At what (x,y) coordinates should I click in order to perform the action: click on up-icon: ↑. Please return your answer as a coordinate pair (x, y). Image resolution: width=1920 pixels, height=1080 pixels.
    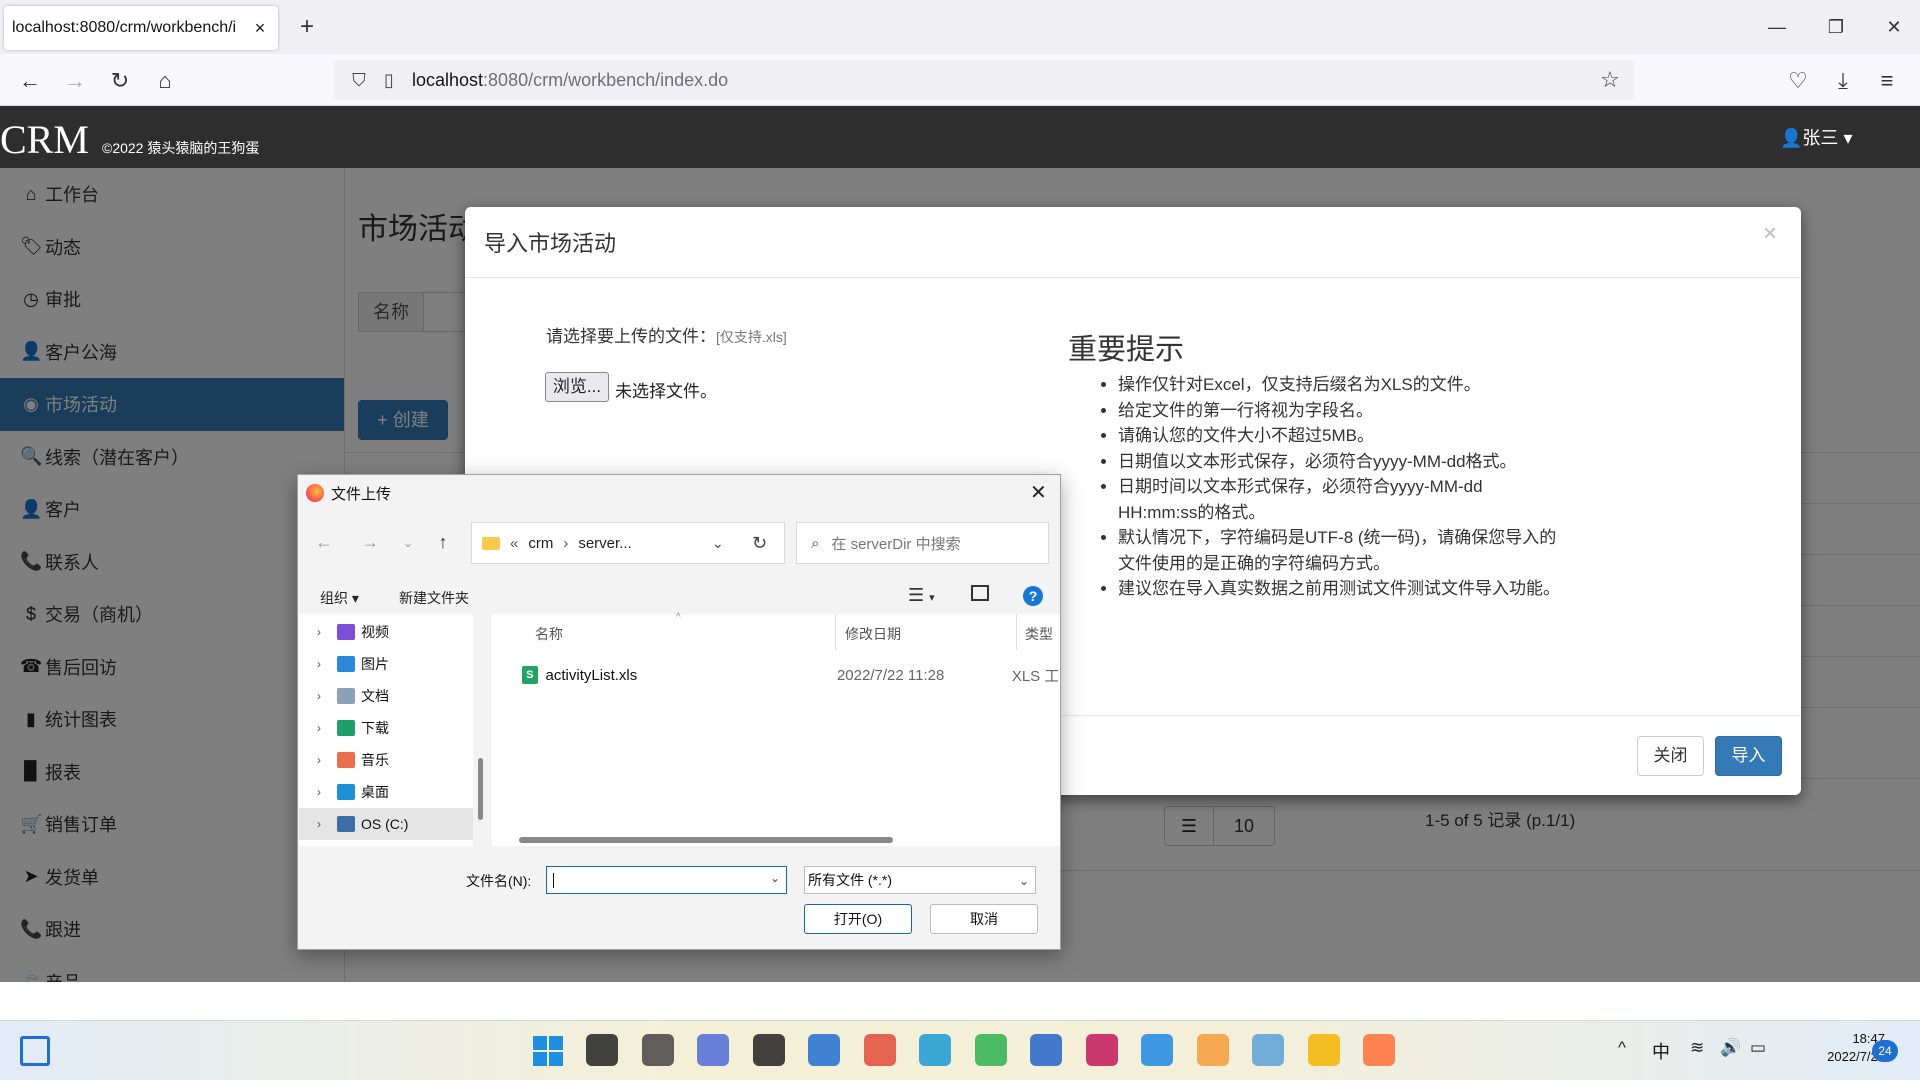
    Looking at the image, I should click on (443, 542).